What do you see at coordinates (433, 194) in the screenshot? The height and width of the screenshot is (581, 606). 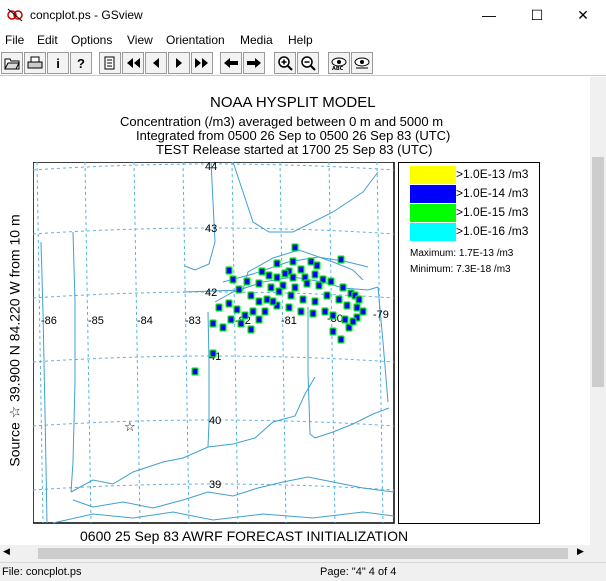 I see `legend-swatch` at bounding box center [433, 194].